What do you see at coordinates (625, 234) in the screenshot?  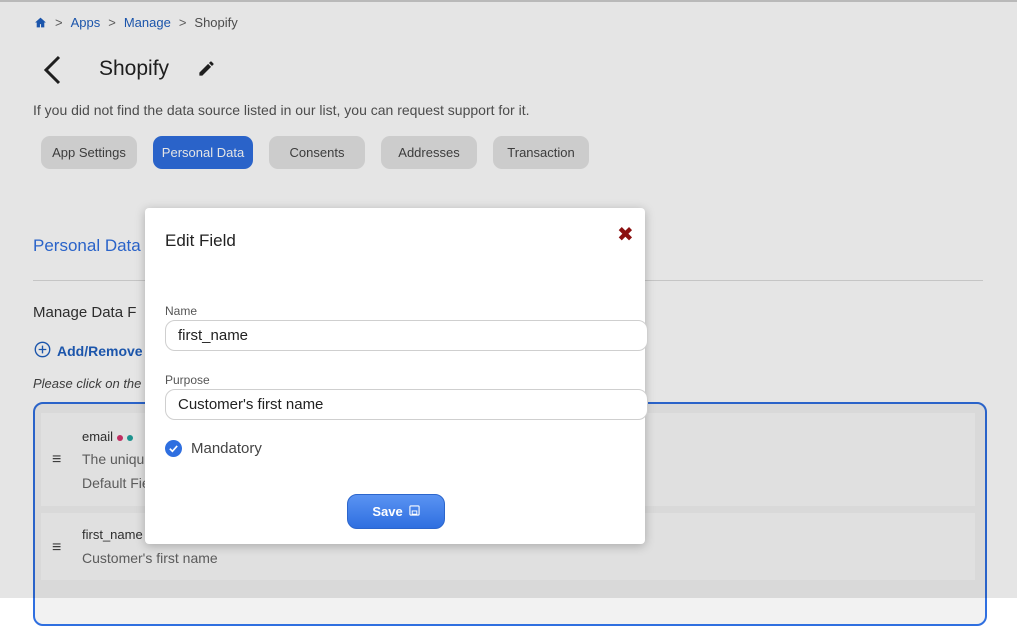 I see `close-icon: ✖` at bounding box center [625, 234].